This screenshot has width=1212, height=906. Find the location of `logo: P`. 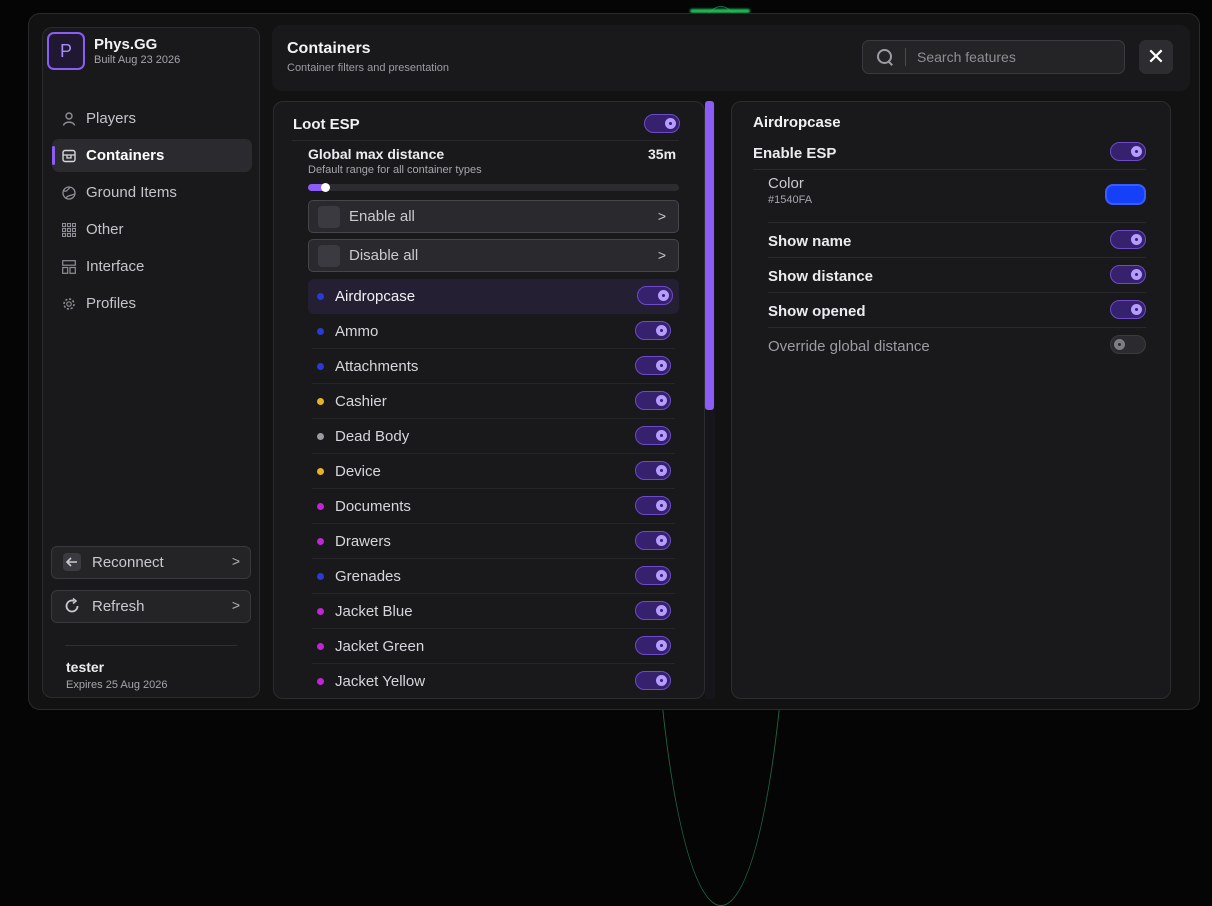

logo: P is located at coordinates (66, 51).